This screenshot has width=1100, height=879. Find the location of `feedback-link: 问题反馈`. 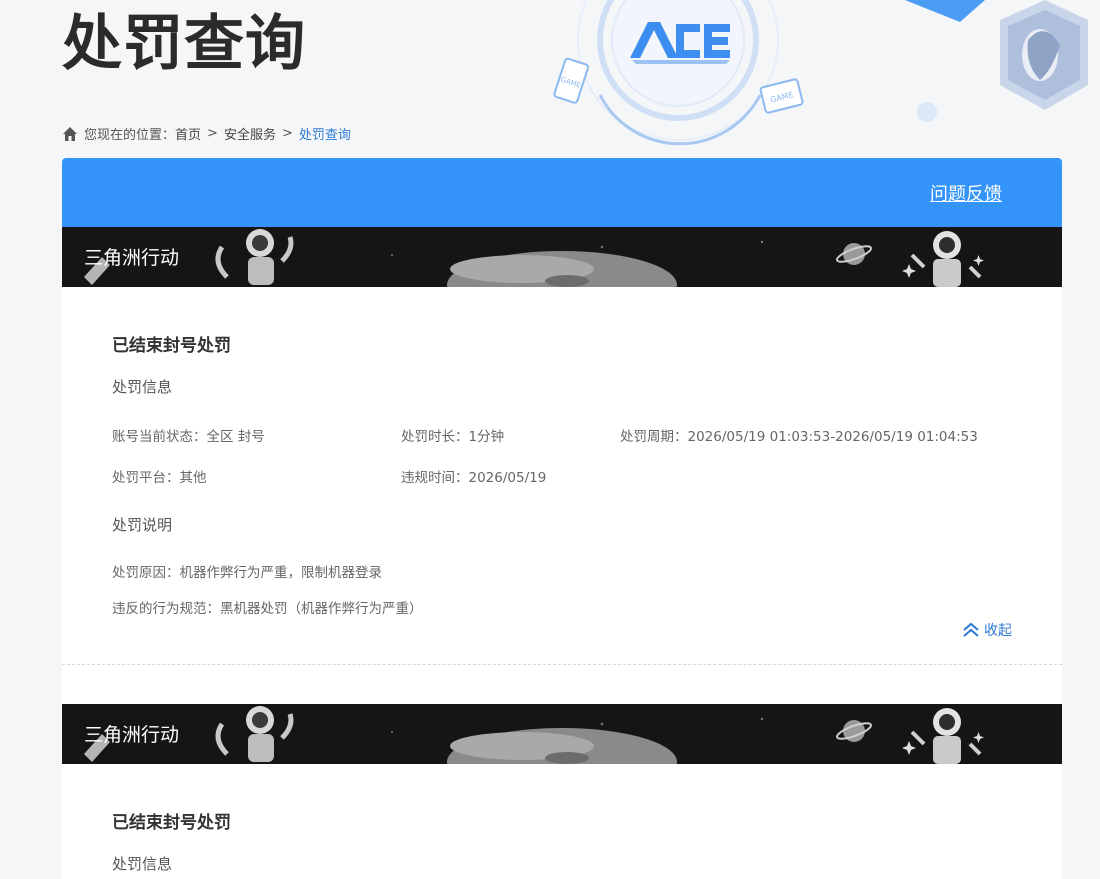

feedback-link: 问题反馈 is located at coordinates (966, 193).